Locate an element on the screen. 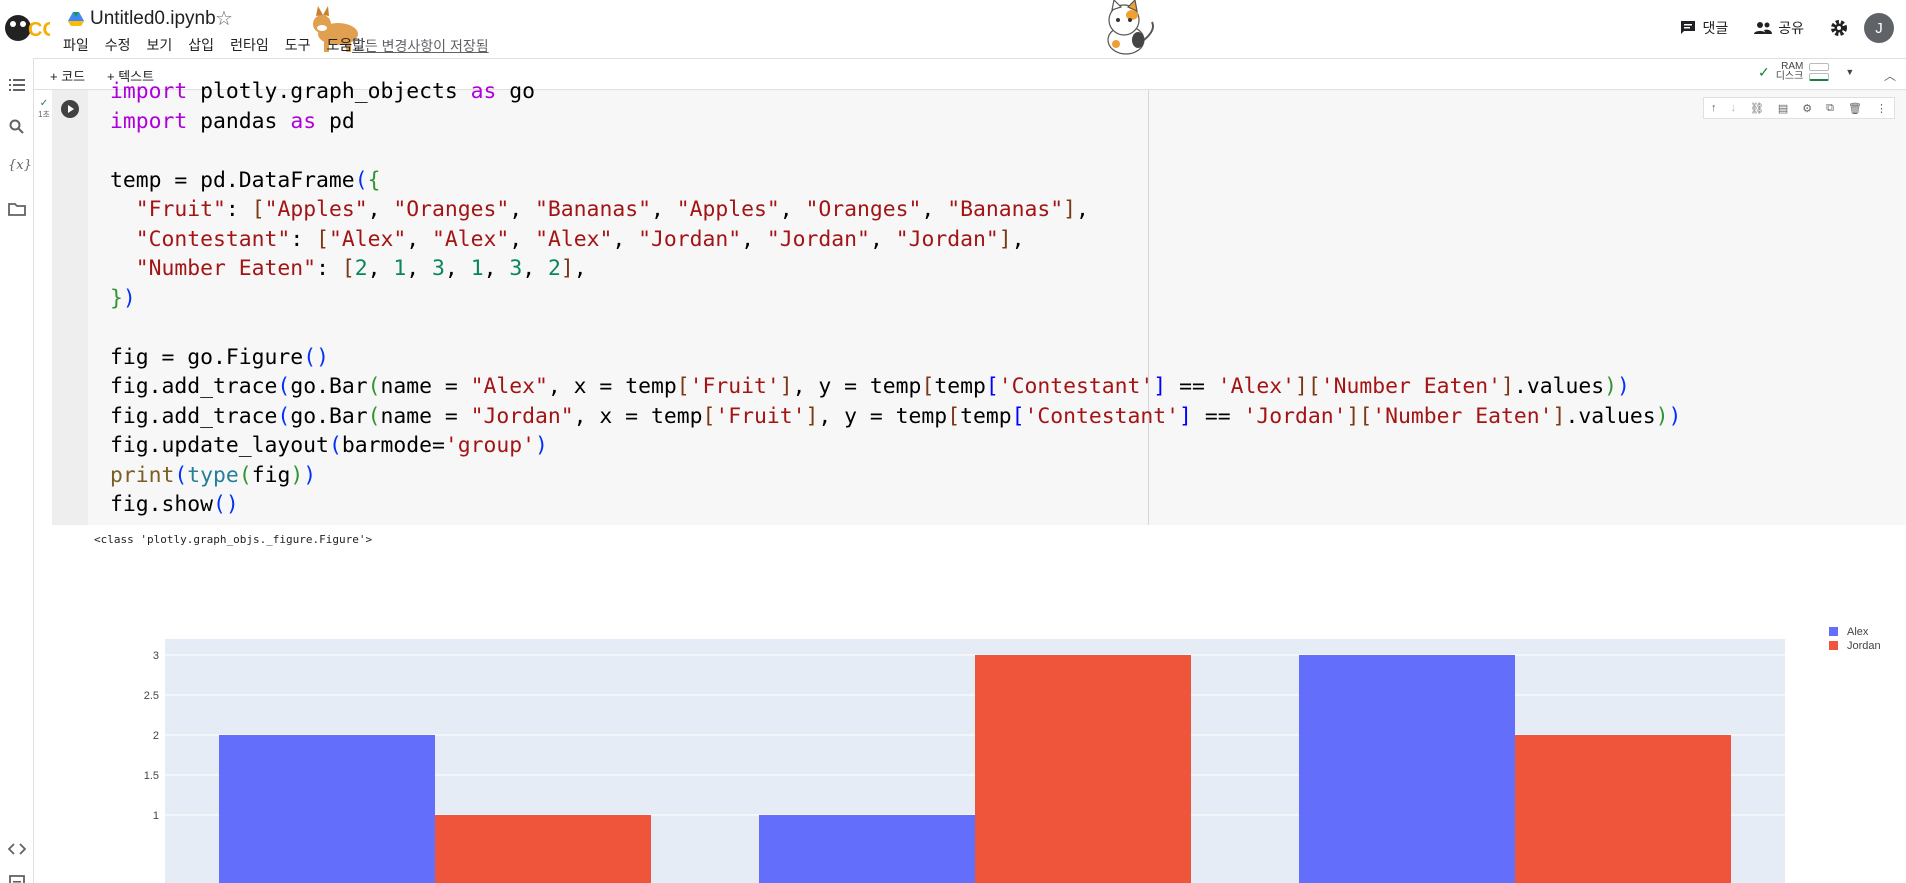  y-tick-label: 2 is located at coordinates (156, 736).